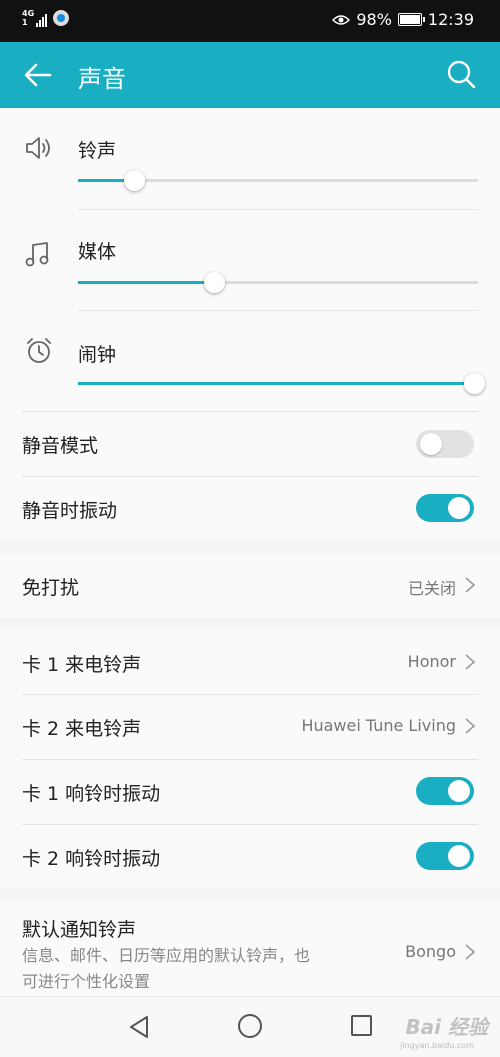  What do you see at coordinates (250, 856) in the screenshot?
I see `sim2-vibrate-row: 卡 2 响铃时振动` at bounding box center [250, 856].